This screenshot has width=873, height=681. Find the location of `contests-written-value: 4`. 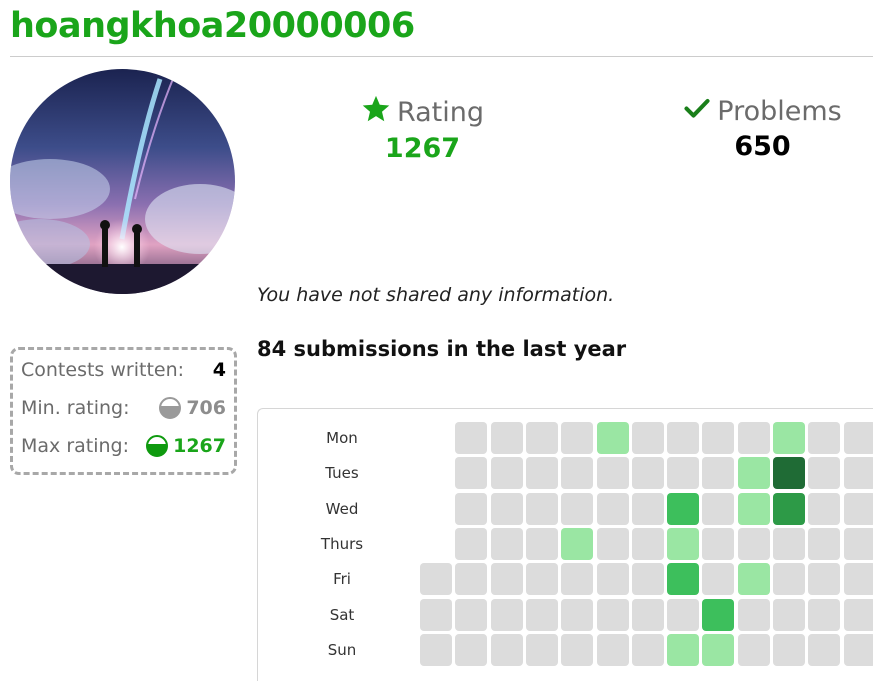

contests-written-value: 4 is located at coordinates (219, 370).